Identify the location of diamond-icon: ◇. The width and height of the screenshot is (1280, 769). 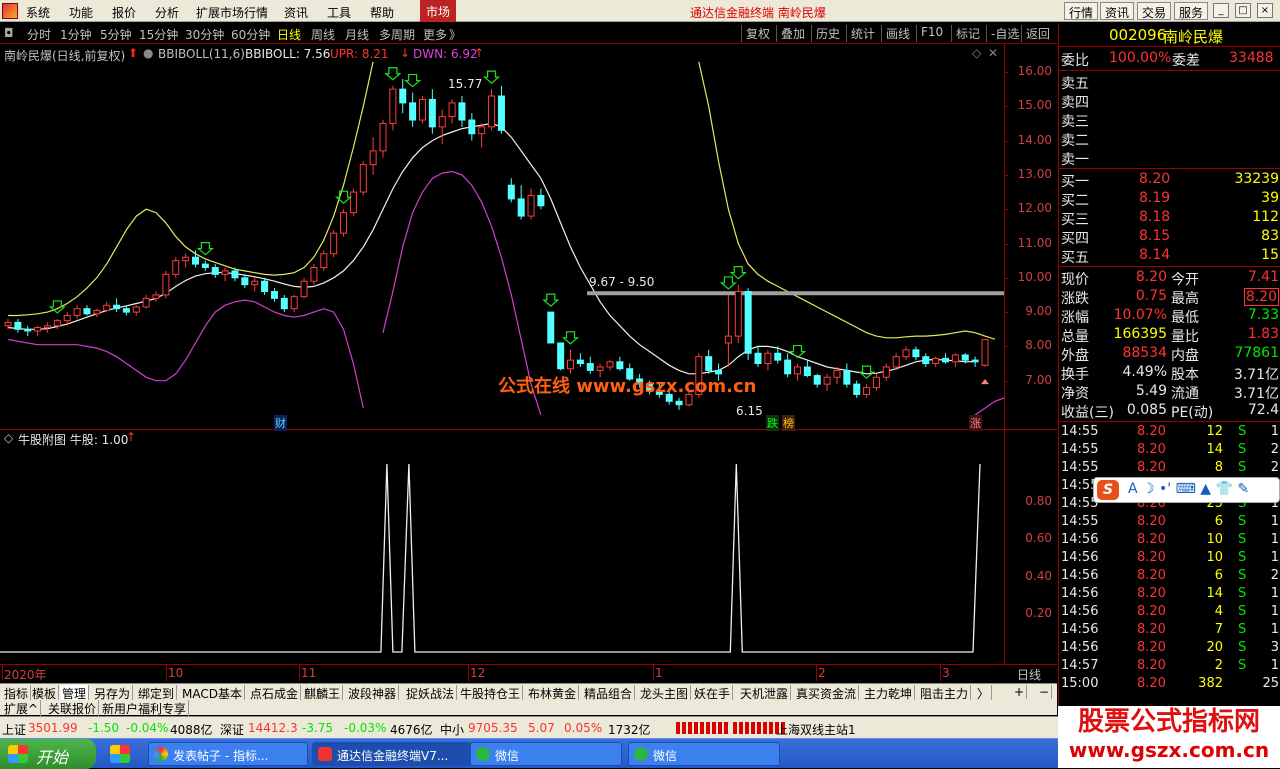
(976, 53).